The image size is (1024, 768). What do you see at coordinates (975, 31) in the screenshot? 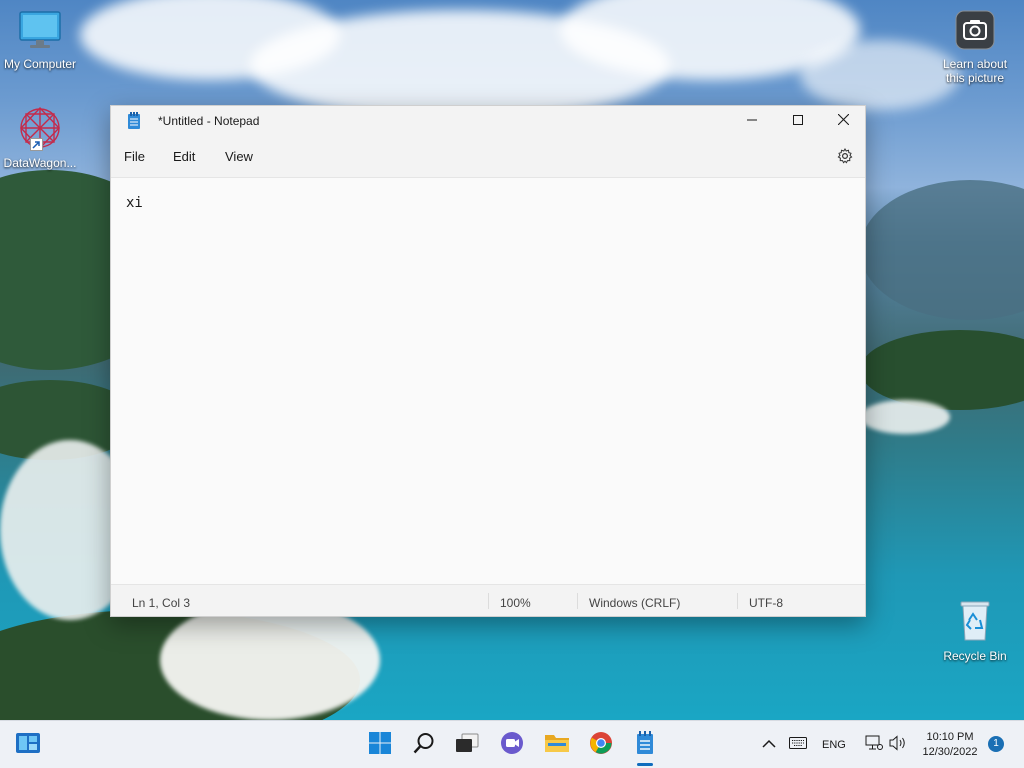
I see `camera-icon` at bounding box center [975, 31].